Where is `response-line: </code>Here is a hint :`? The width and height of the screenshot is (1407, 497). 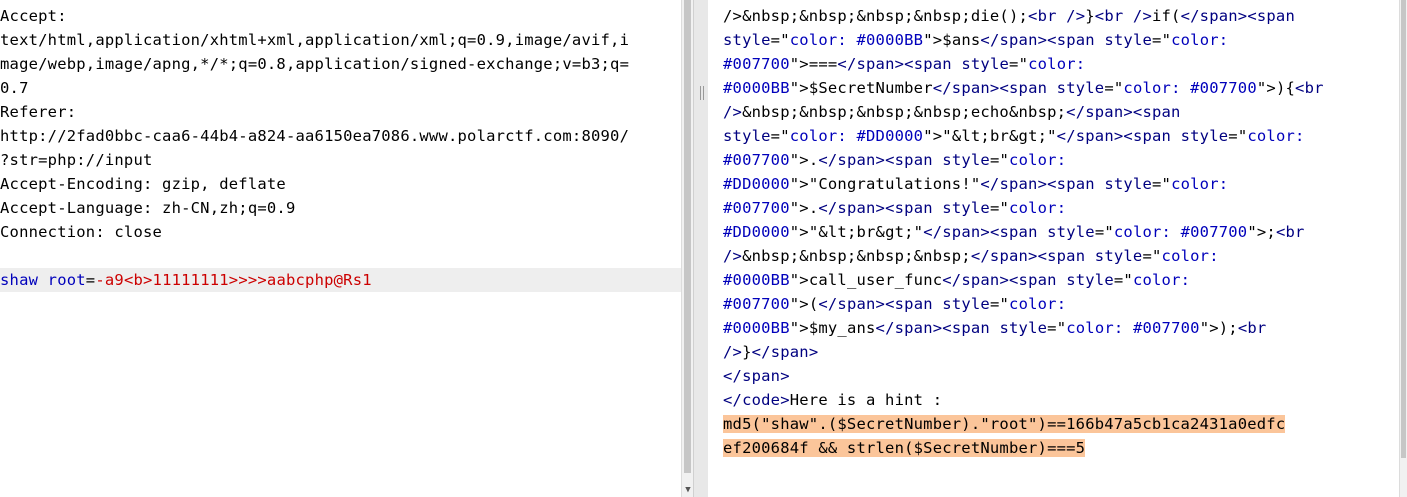 response-line: </code>Here is a hint : is located at coordinates (832, 400).